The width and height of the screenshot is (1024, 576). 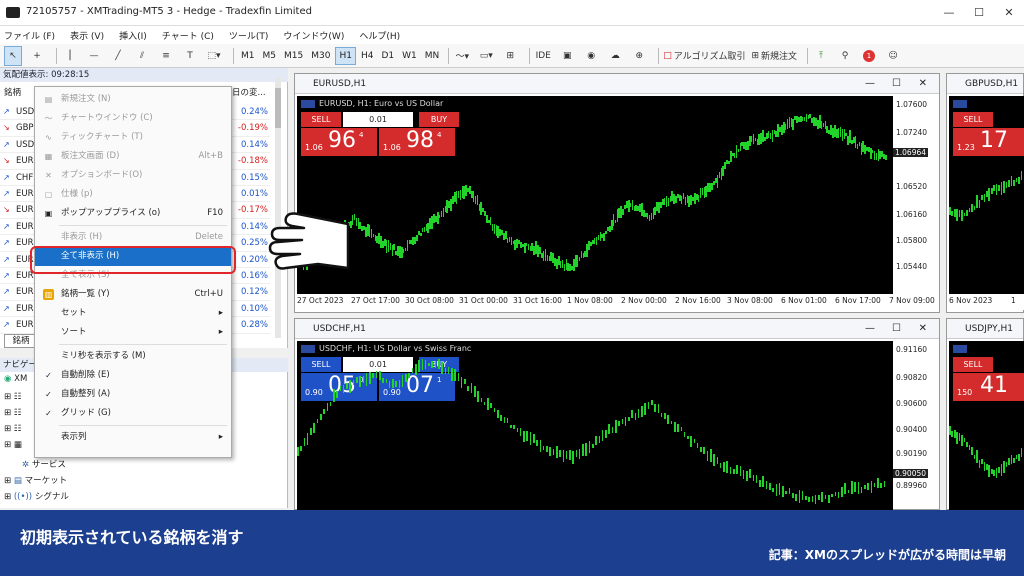 What do you see at coordinates (293, 56) in the screenshot?
I see `tf-m15: M15` at bounding box center [293, 56].